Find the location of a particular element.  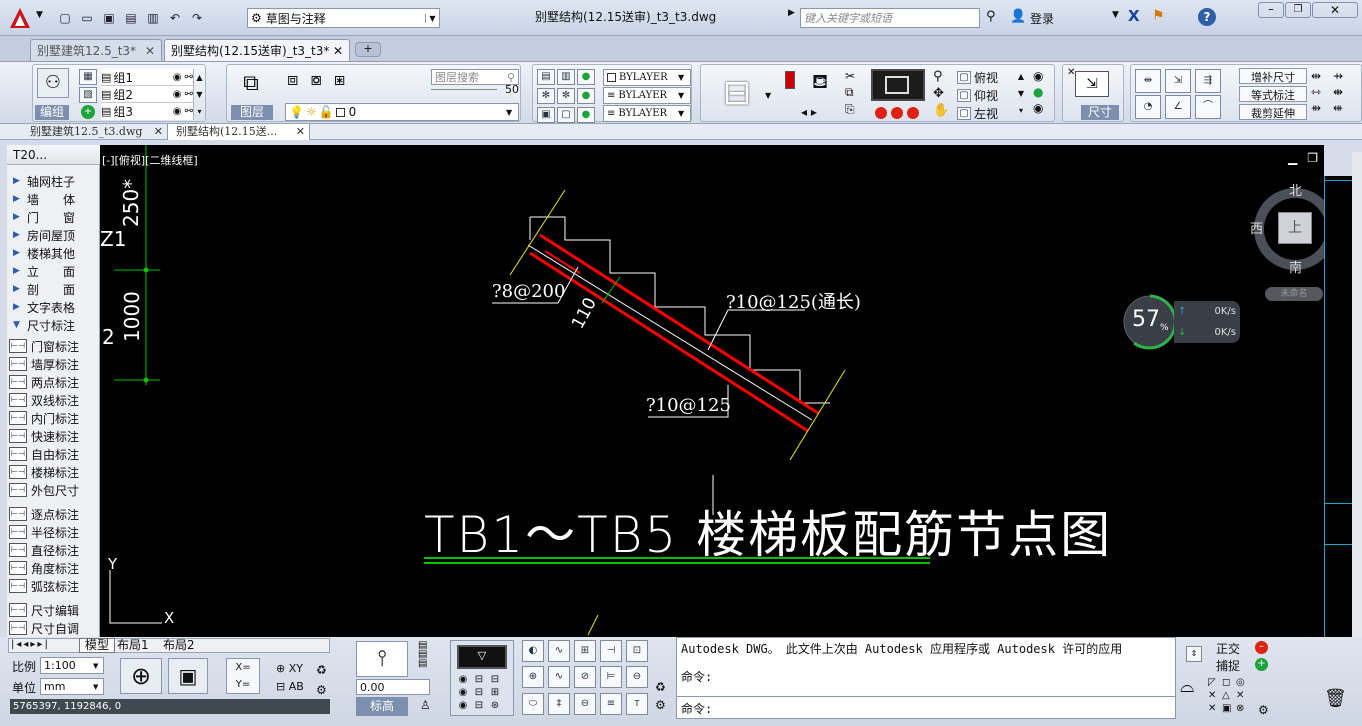

app-menu-arrow-icon: ▼ is located at coordinates (39, 15).